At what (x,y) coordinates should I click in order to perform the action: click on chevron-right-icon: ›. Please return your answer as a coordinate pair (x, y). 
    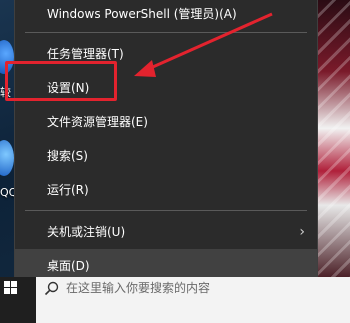
    Looking at the image, I should click on (302, 232).